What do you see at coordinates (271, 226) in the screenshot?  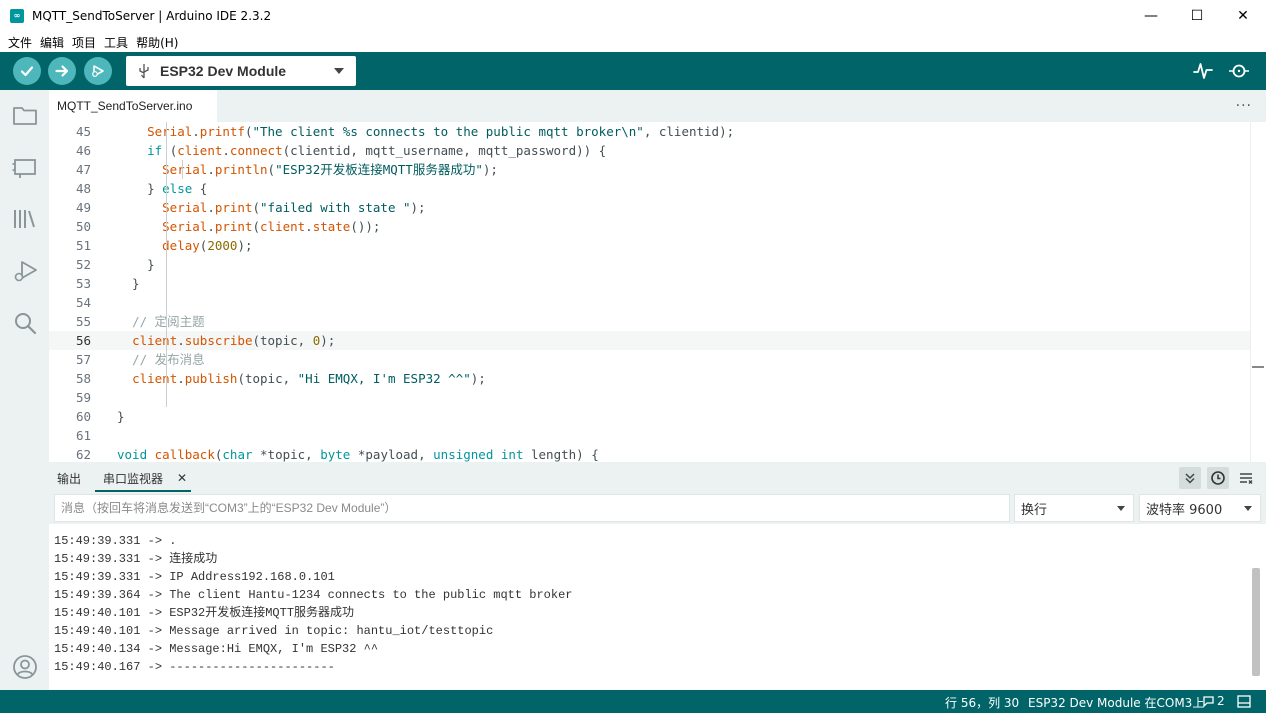 I see `code-text: Serial.print(client.state());` at bounding box center [271, 226].